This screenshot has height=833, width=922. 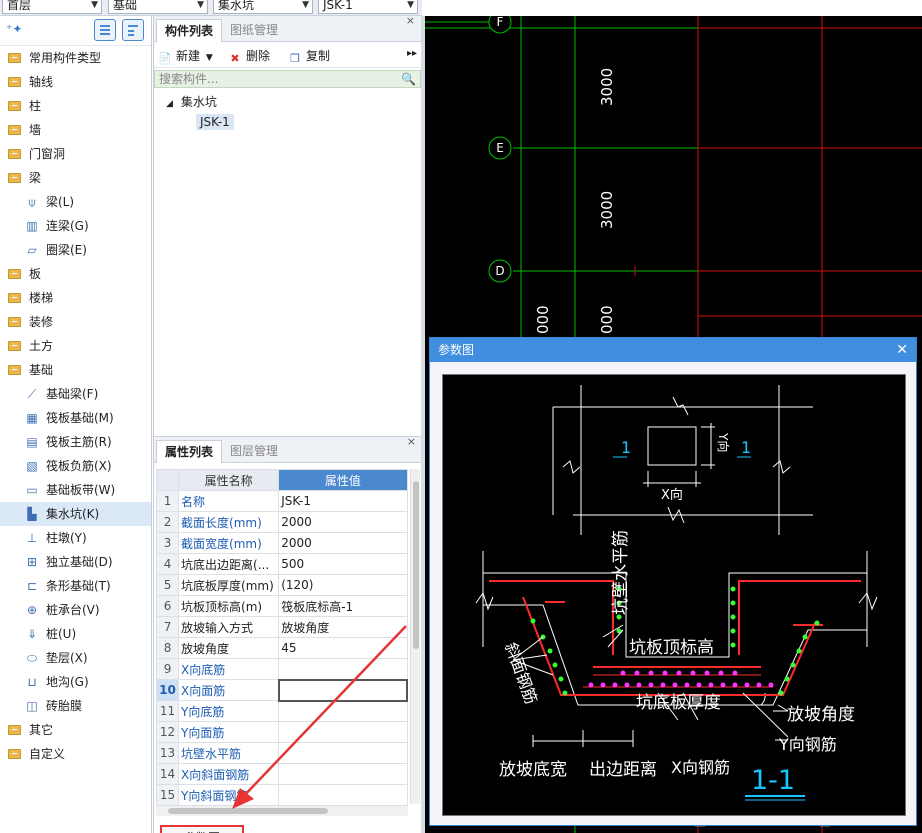 What do you see at coordinates (343, 585) in the screenshot?
I see `property-value: (120)` at bounding box center [343, 585].